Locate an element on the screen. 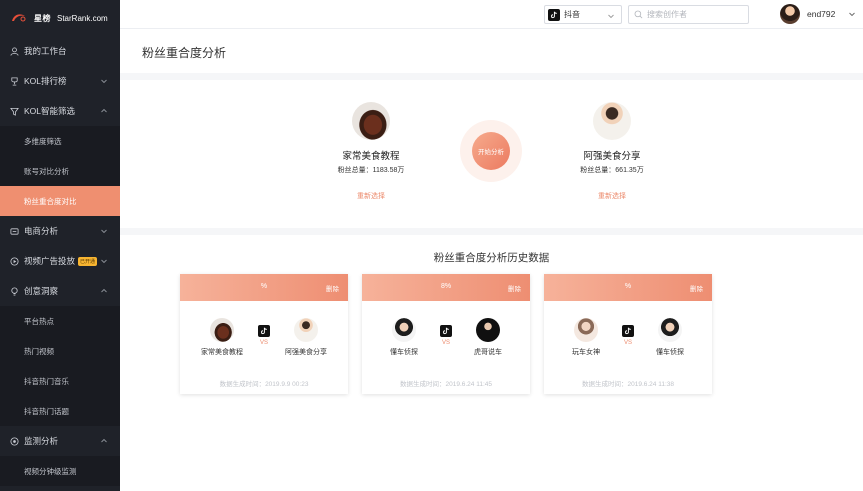 The image size is (863, 491). sidebar-item-monitor: 监测分析 is located at coordinates (60, 441).